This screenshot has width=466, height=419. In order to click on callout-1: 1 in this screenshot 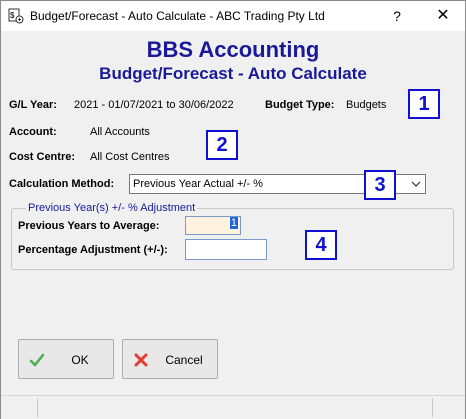, I will do `click(424, 104)`.